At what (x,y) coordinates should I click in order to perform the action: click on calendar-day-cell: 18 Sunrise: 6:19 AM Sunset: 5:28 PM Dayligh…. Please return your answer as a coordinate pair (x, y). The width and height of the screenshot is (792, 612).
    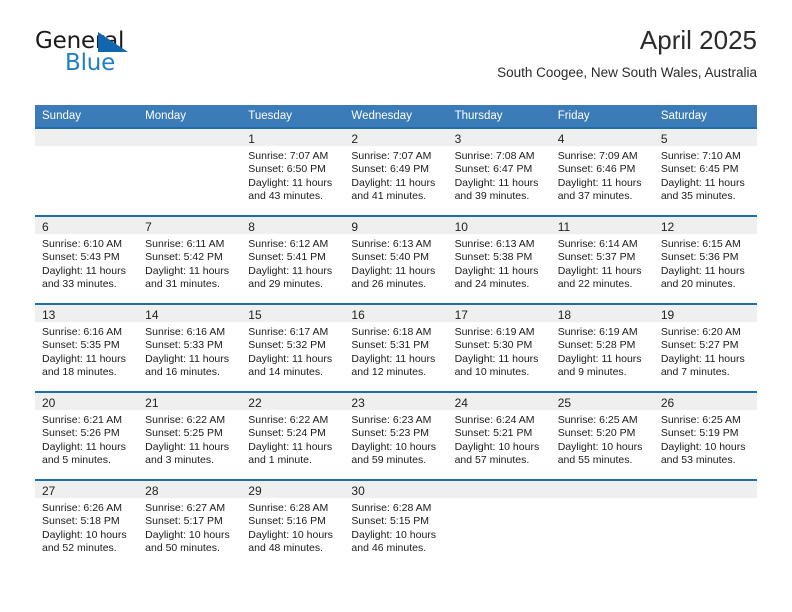
    Looking at the image, I should click on (602, 347).